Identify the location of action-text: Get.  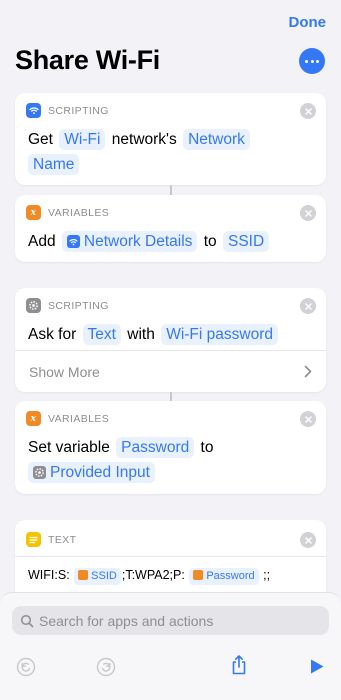
(40, 139).